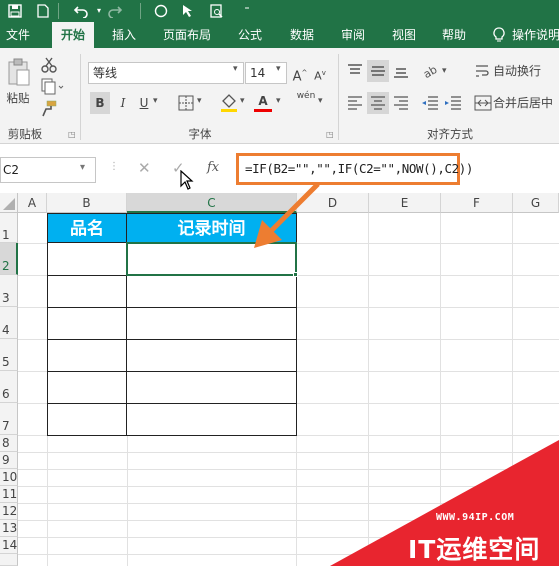 The width and height of the screenshot is (559, 566). What do you see at coordinates (401, 71) in the screenshot?
I see `align-bottom-icon` at bounding box center [401, 71].